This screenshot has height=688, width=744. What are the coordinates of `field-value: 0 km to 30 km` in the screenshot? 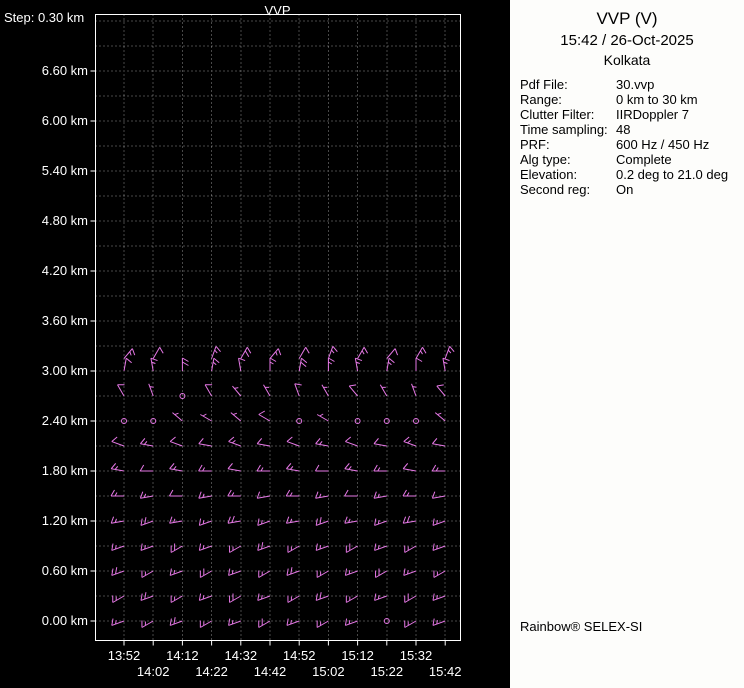 It's located at (657, 99).